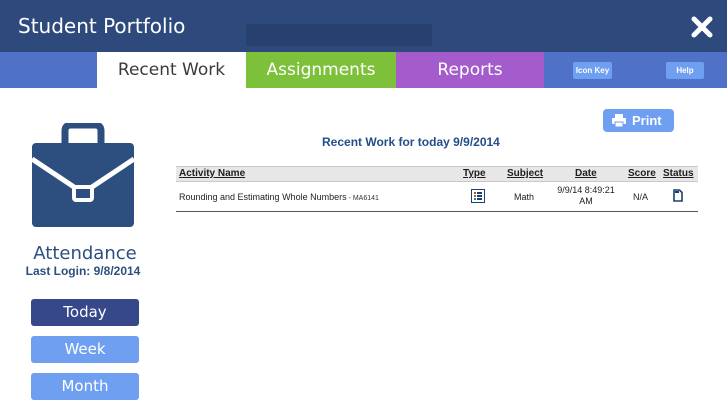  Describe the element at coordinates (171, 70) in the screenshot. I see `tab-recent-work: Recent Work` at that location.